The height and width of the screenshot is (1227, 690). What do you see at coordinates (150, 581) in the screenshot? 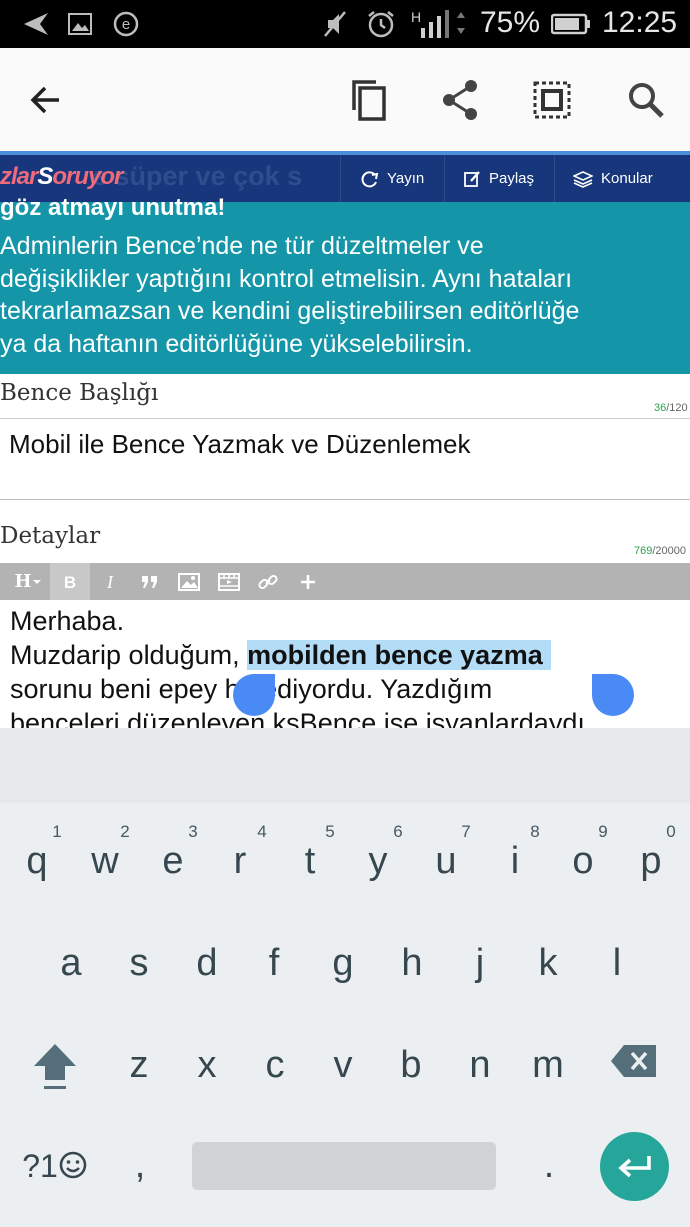
I see `quote-button` at bounding box center [150, 581].